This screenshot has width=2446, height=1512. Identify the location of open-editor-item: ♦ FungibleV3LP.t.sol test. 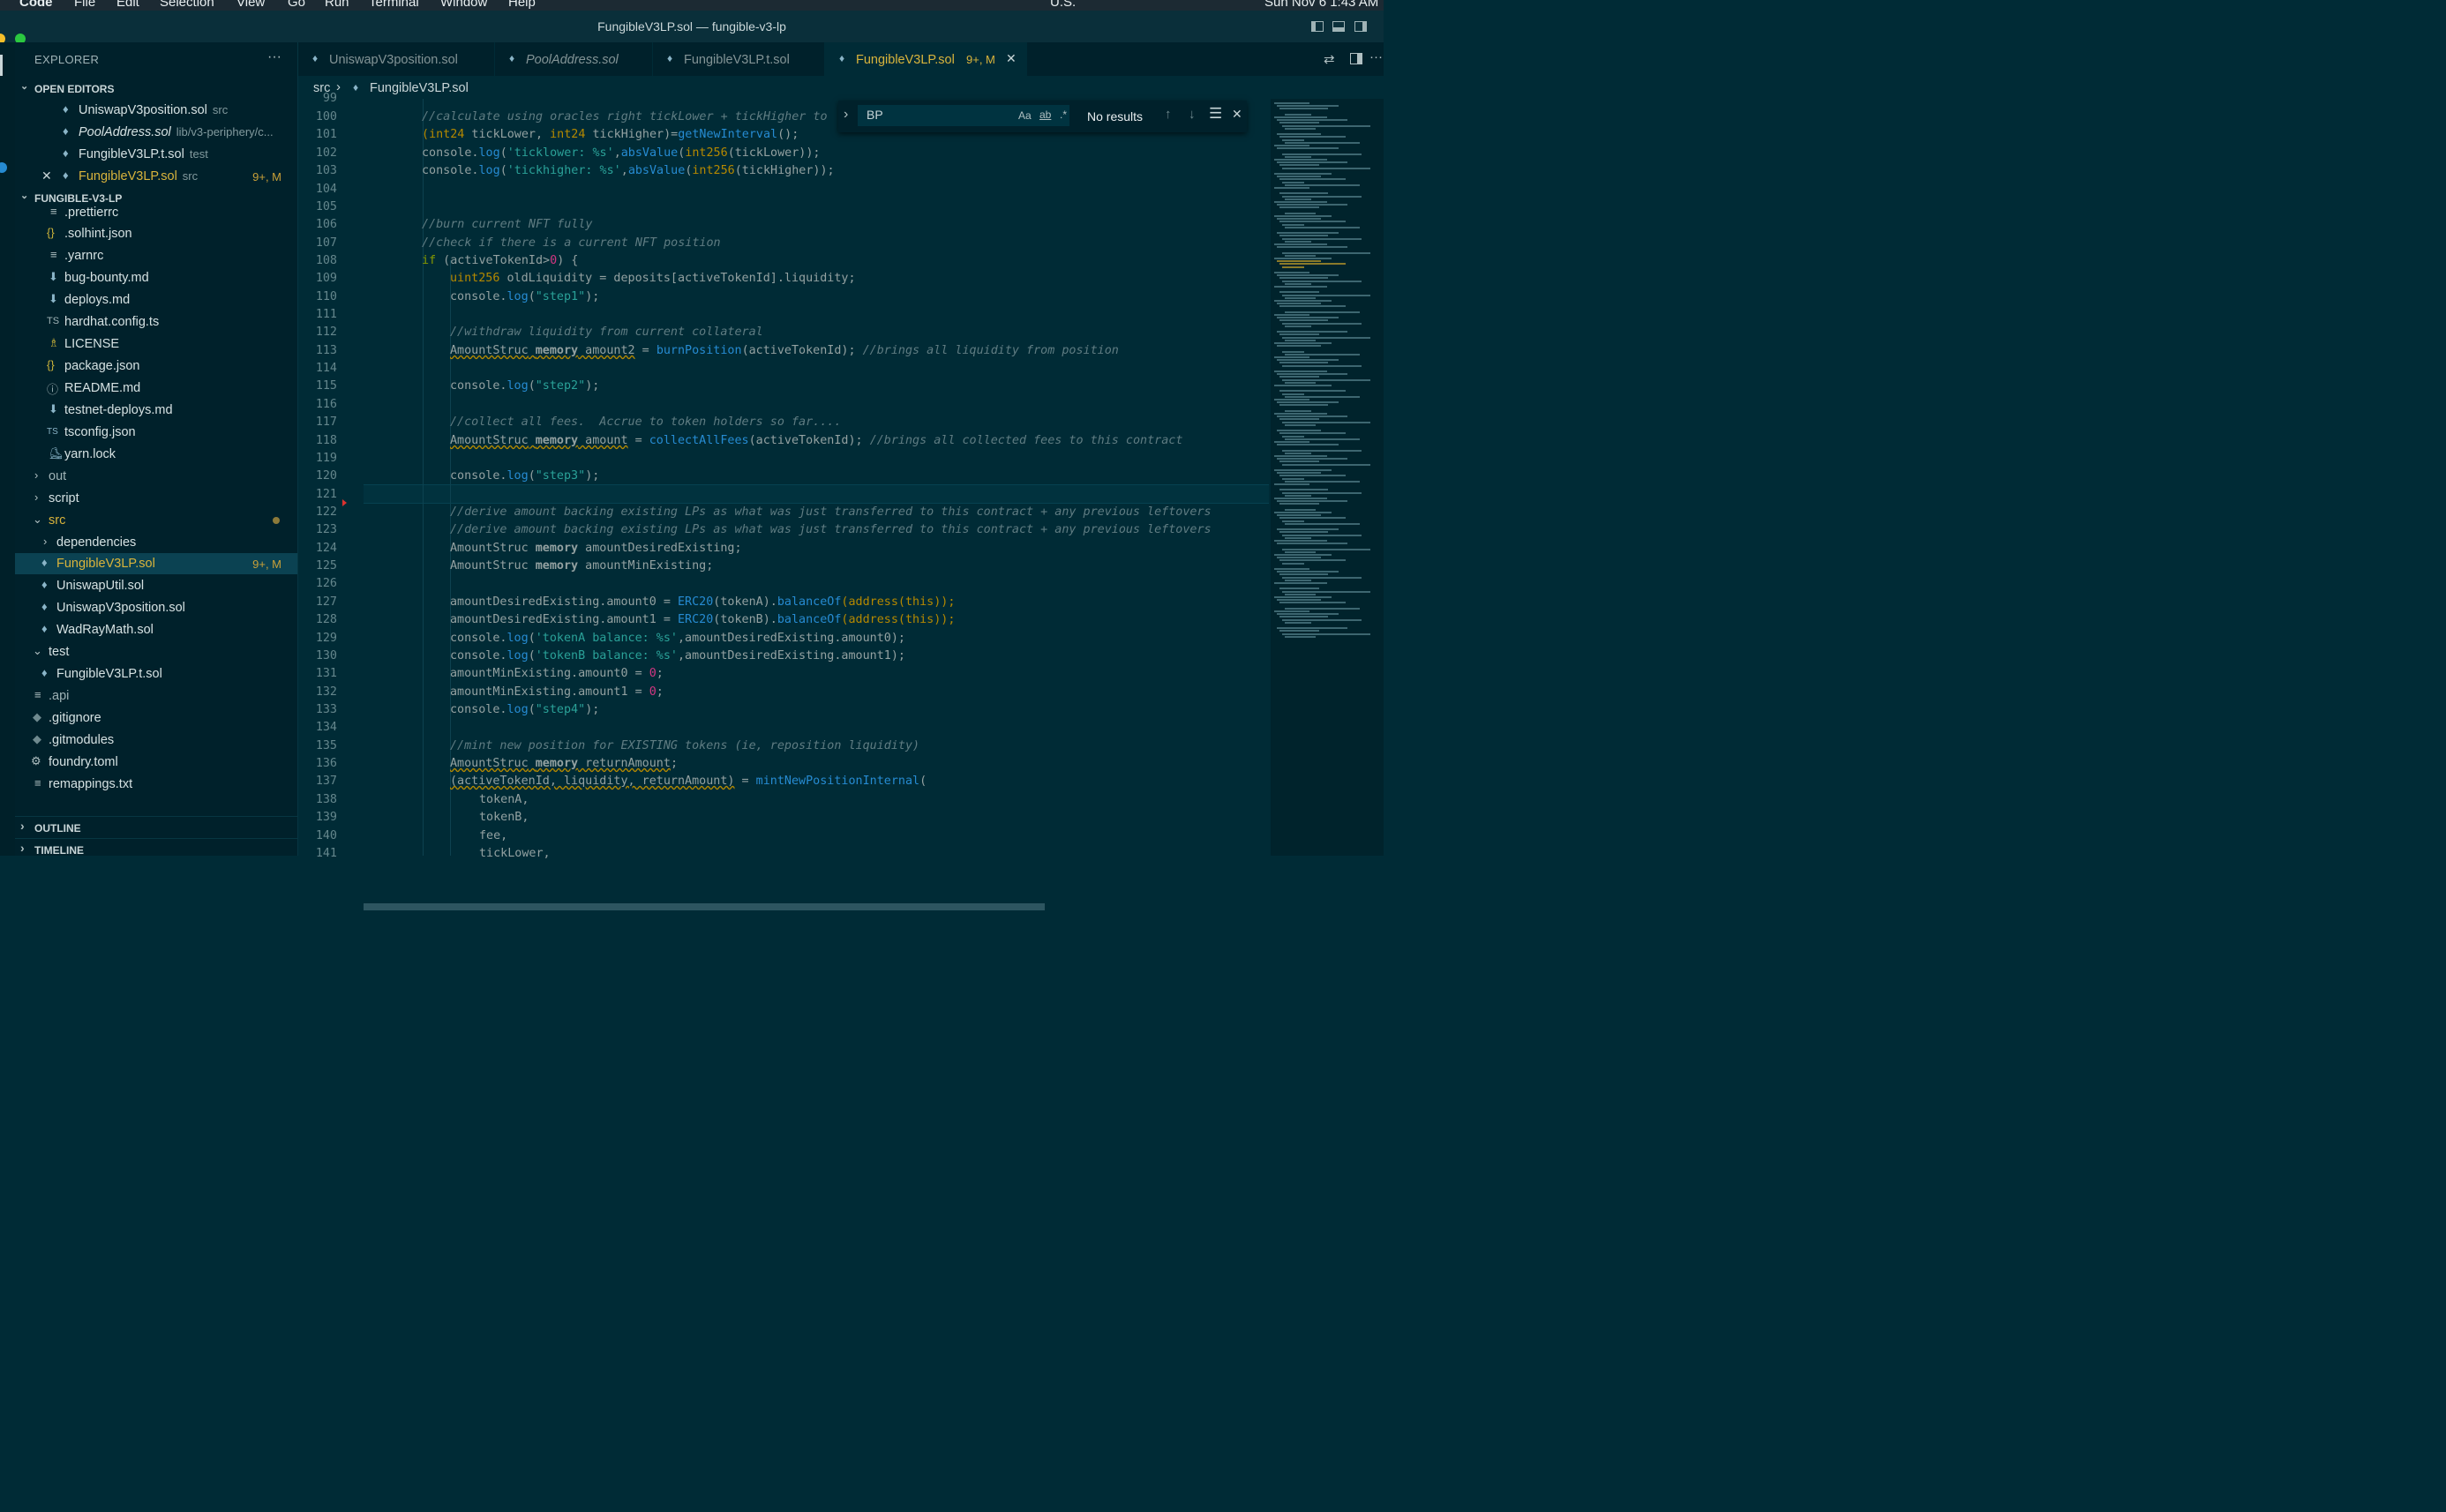
(156, 154).